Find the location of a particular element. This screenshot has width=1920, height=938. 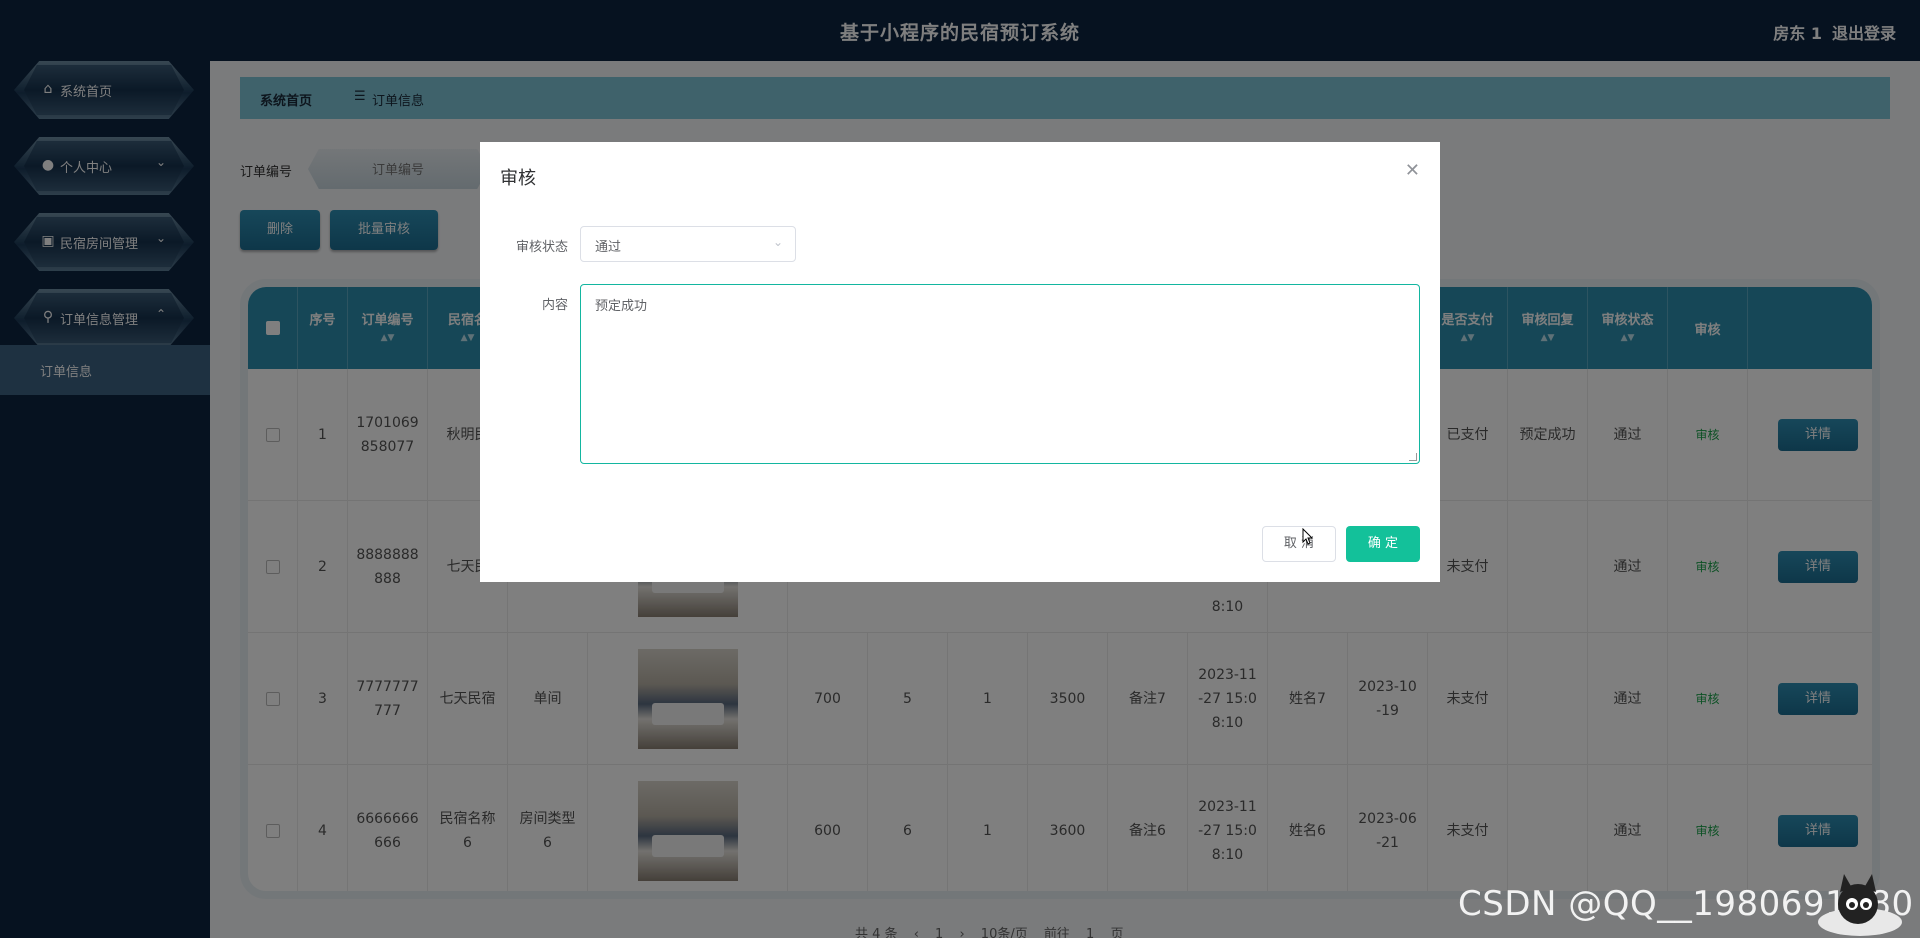

content-field-label: 内容 is located at coordinates (554, 305).